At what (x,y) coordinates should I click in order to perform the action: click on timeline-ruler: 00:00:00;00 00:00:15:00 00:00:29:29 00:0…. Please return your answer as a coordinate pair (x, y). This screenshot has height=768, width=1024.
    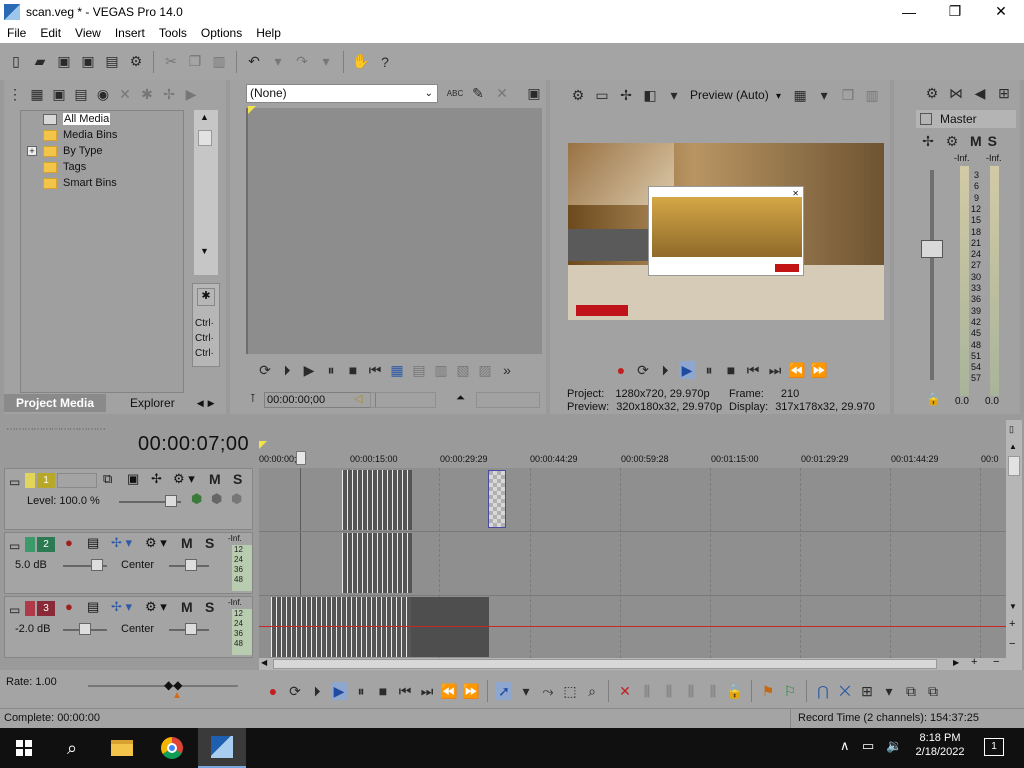
    Looking at the image, I should click on (633, 459).